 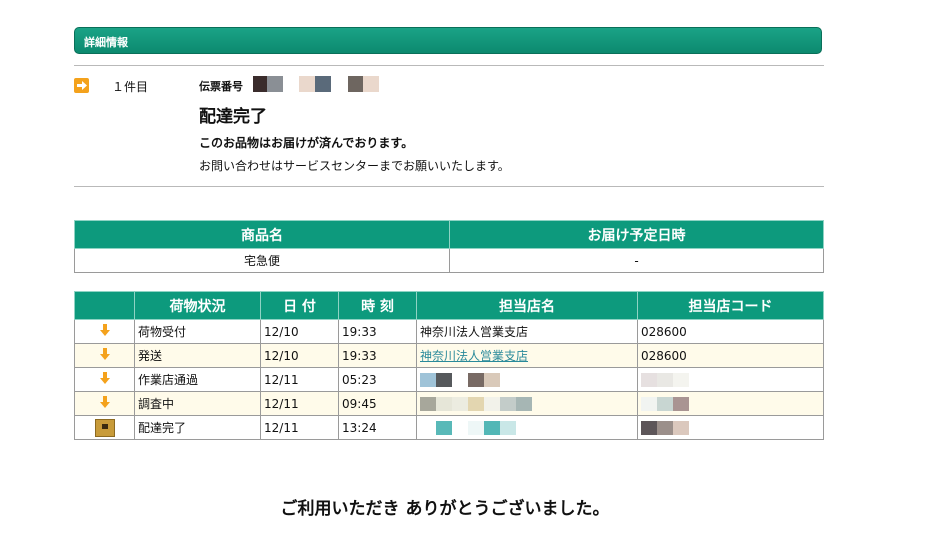 I want to click on row-time: 05:23, so click(x=377, y=379).